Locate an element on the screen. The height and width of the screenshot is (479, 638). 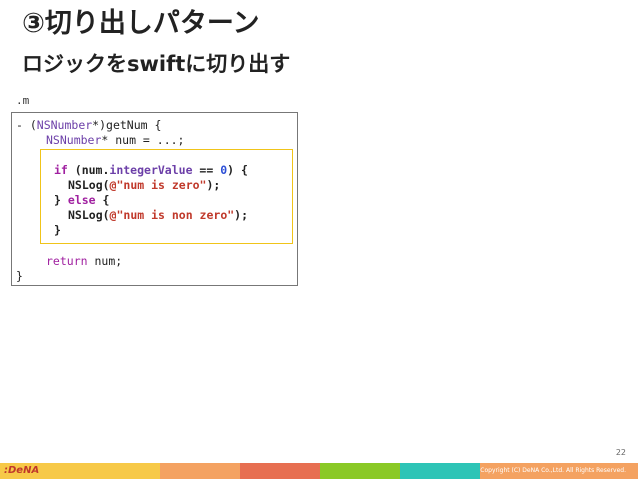
code-line-2: NSNumber* num = ...; is located at coordinates (115, 140).